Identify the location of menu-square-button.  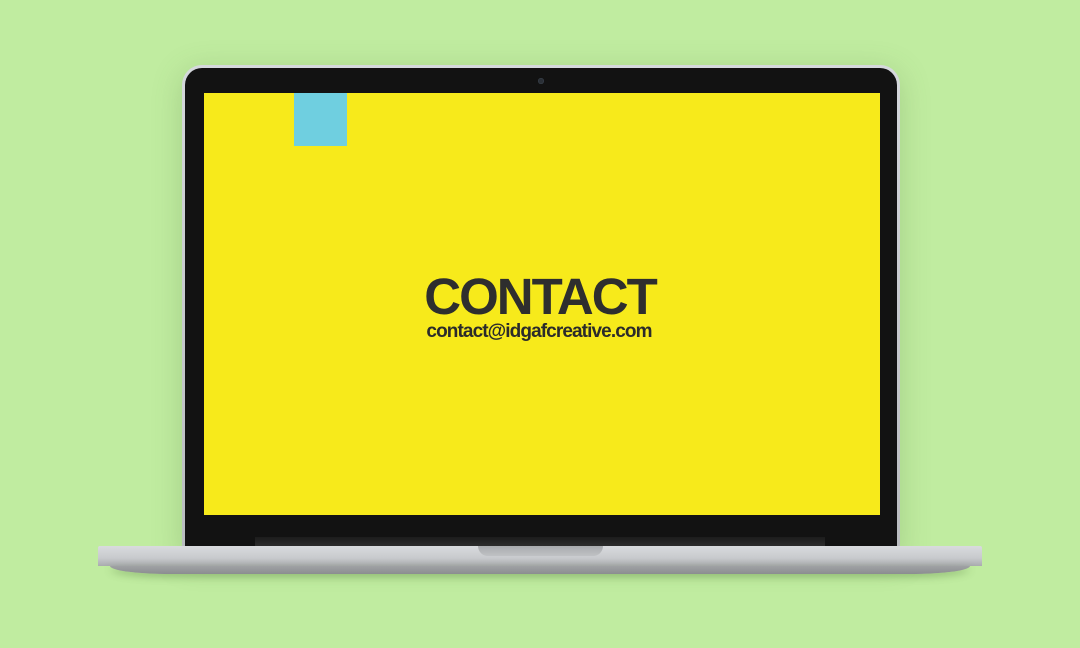
(320, 119).